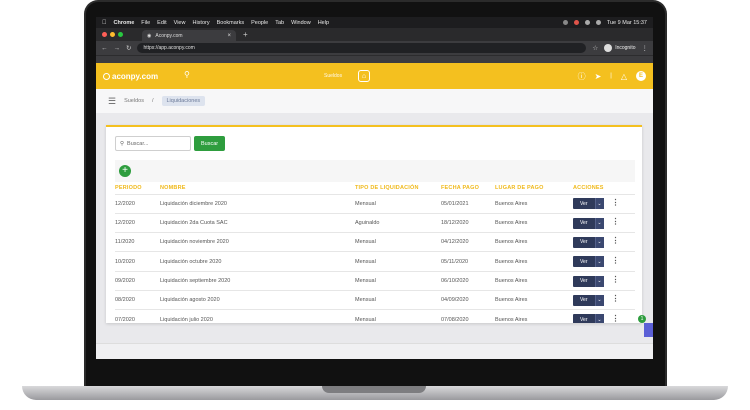  What do you see at coordinates (137, 280) in the screenshot?
I see `cell-periodo: 09/2020` at bounding box center [137, 280].